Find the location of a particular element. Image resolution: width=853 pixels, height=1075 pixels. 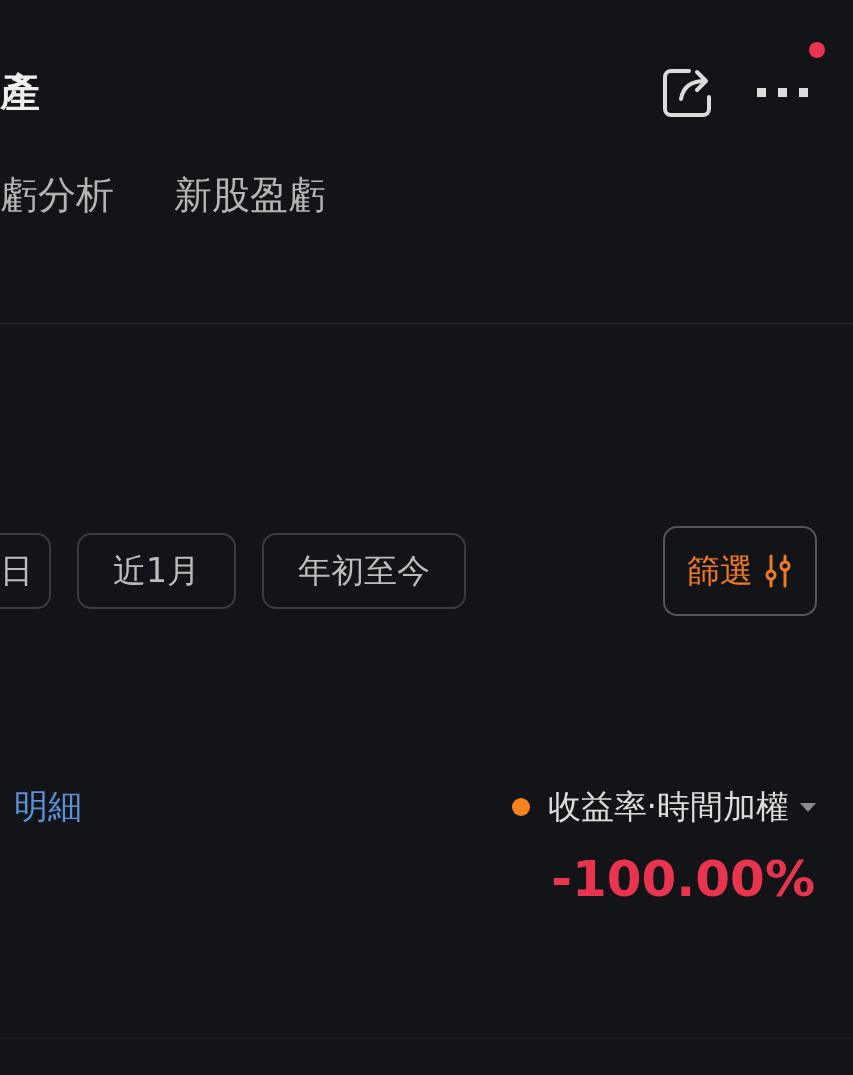

detail-link: 明細 is located at coordinates (48, 807).